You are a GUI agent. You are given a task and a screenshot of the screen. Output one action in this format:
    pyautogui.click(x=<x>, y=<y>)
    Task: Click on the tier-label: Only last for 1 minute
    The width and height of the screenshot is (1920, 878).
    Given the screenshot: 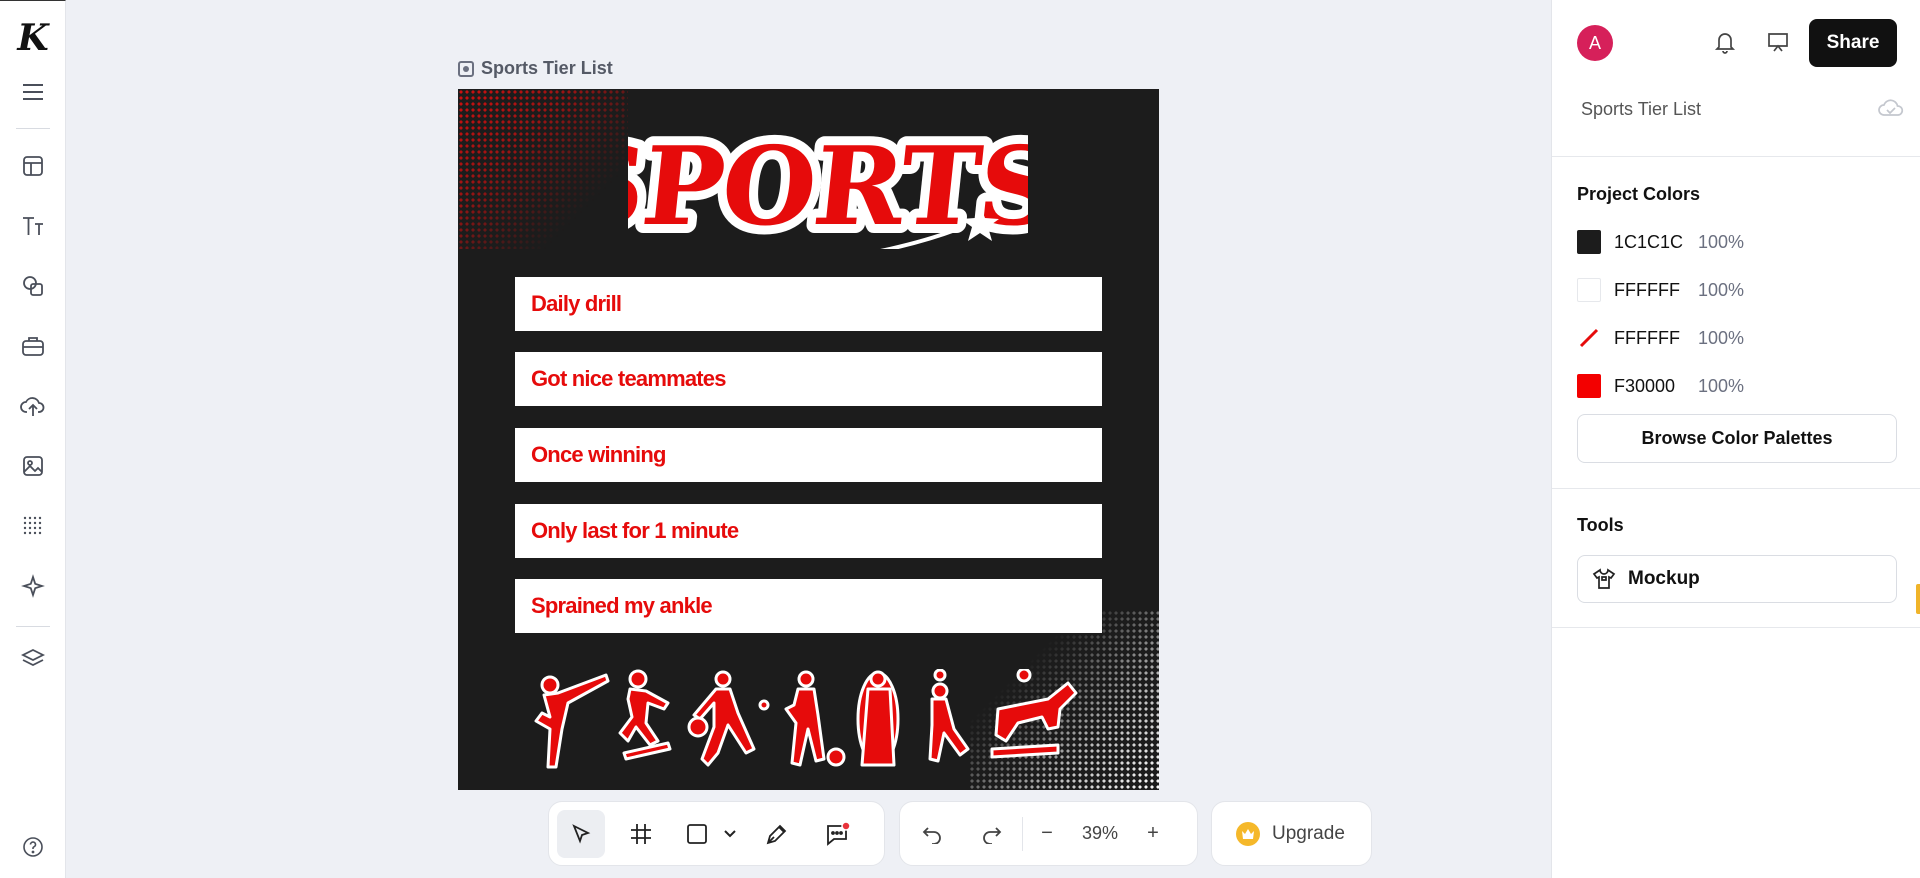 What is the action you would take?
    pyautogui.click(x=635, y=530)
    